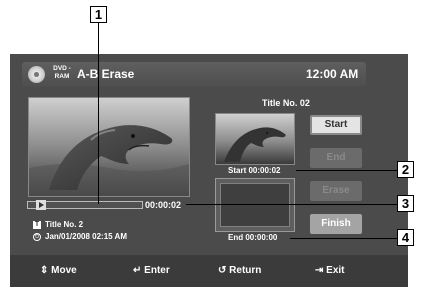 This screenshot has width=421, height=287. I want to click on footer-exit-label: Exit, so click(335, 270).